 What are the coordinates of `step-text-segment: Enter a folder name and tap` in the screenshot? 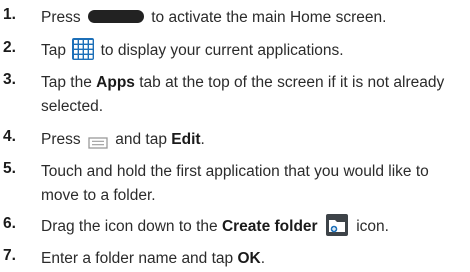 It's located at (139, 258).